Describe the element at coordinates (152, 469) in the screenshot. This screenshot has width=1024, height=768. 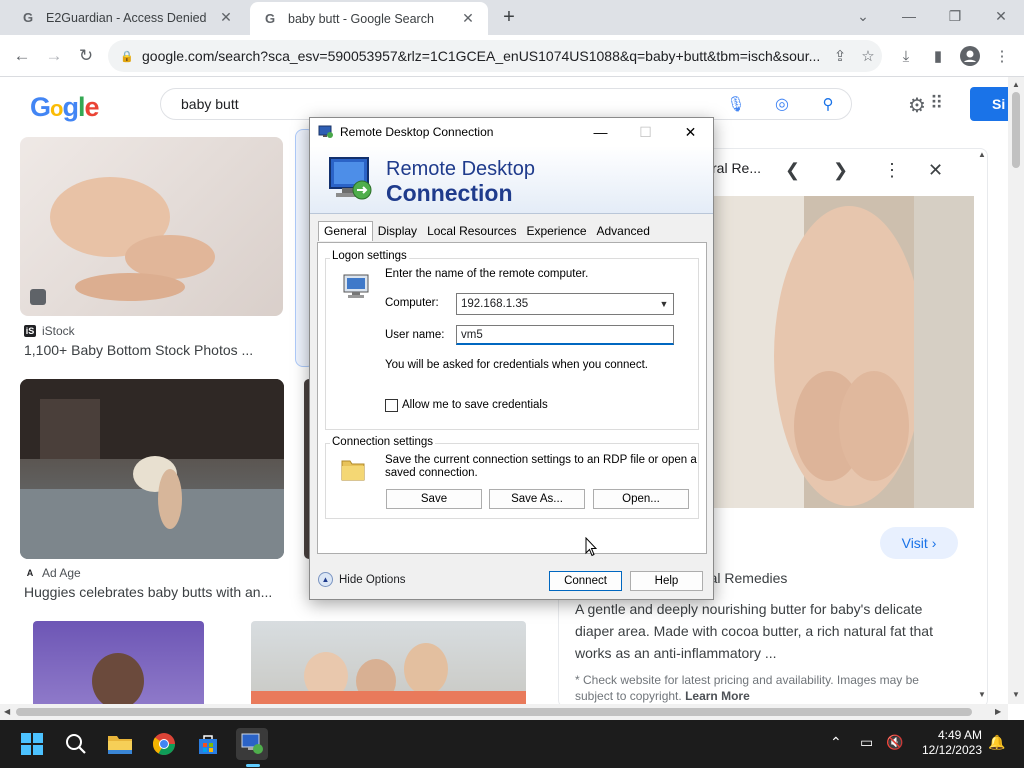
I see `result-image-huggies` at that location.